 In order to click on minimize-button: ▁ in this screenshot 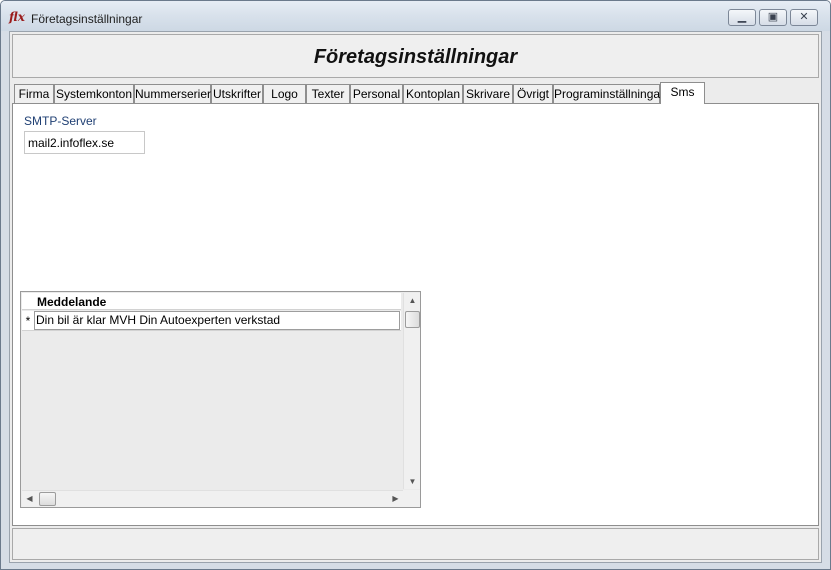, I will do `click(742, 17)`.